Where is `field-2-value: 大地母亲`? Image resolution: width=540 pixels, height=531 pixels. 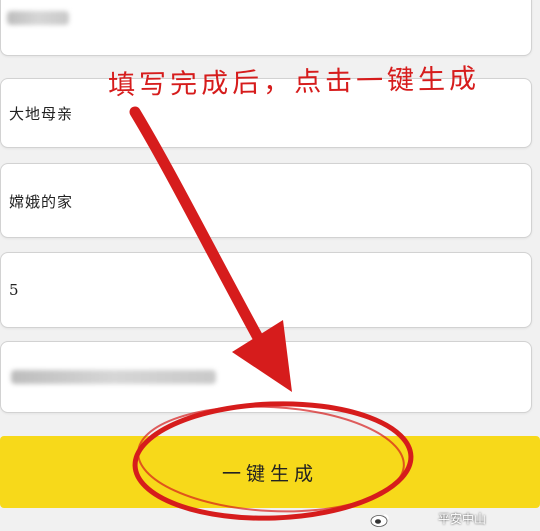
field-2-value: 大地母亲 is located at coordinates (41, 114).